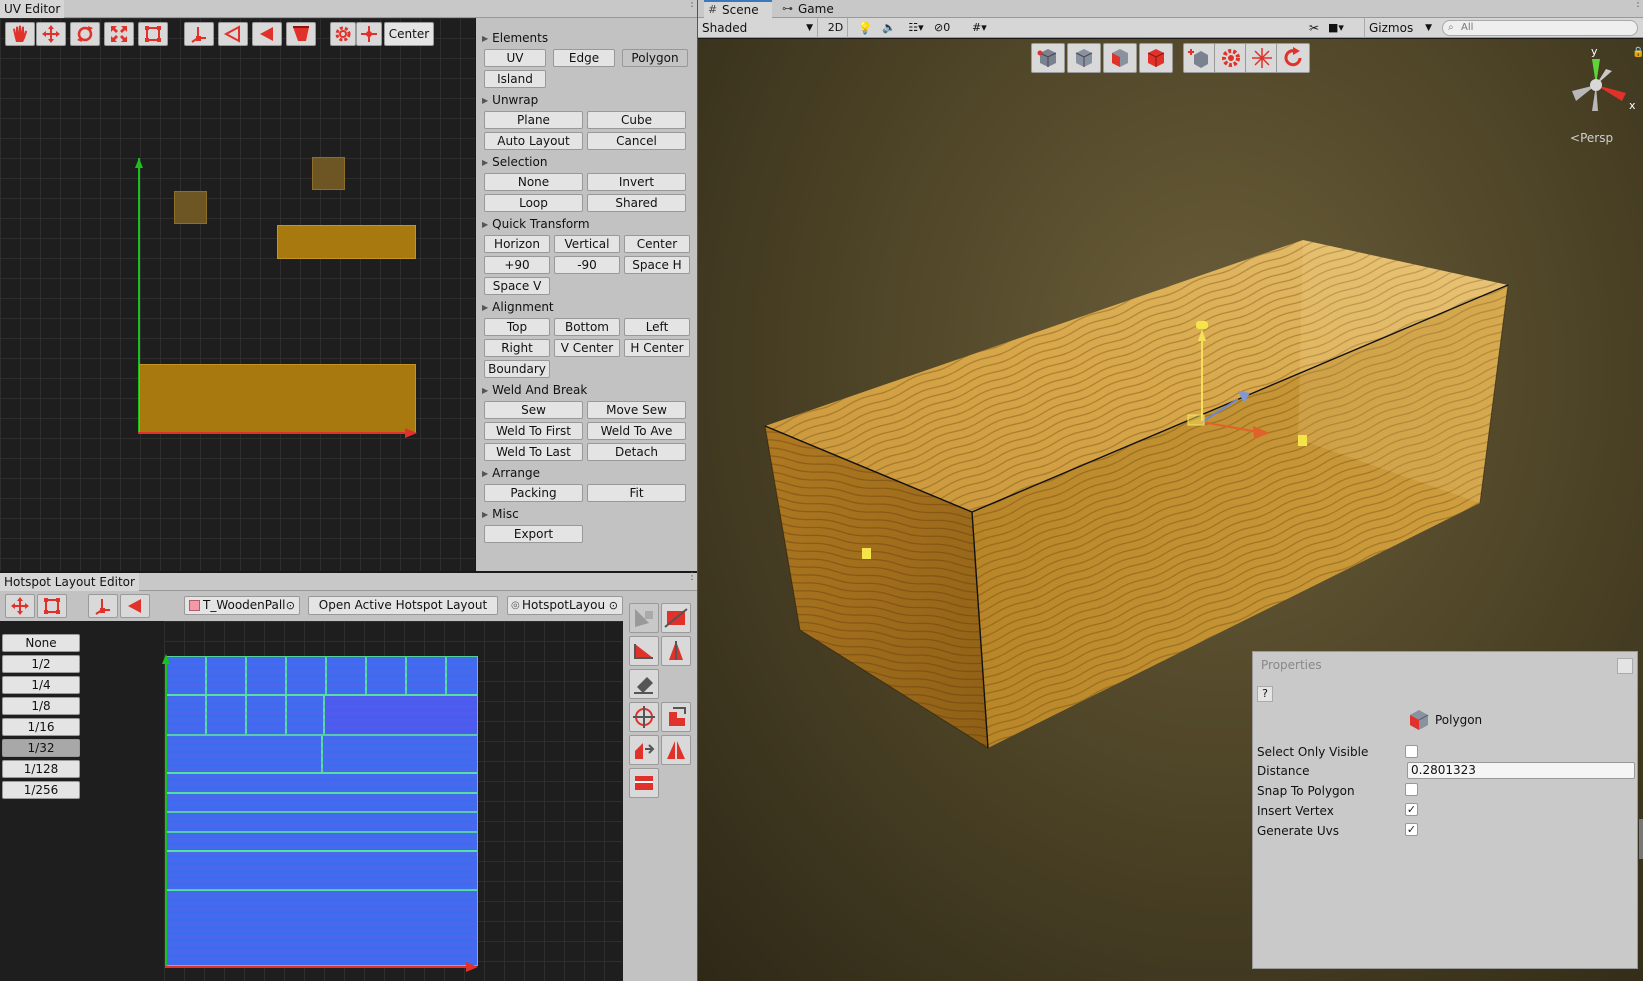 The height and width of the screenshot is (981, 1643). Describe the element at coordinates (403, 605) in the screenshot. I see `open-active-hotspot-layout-button: Open Active Hotspot Layout` at that location.